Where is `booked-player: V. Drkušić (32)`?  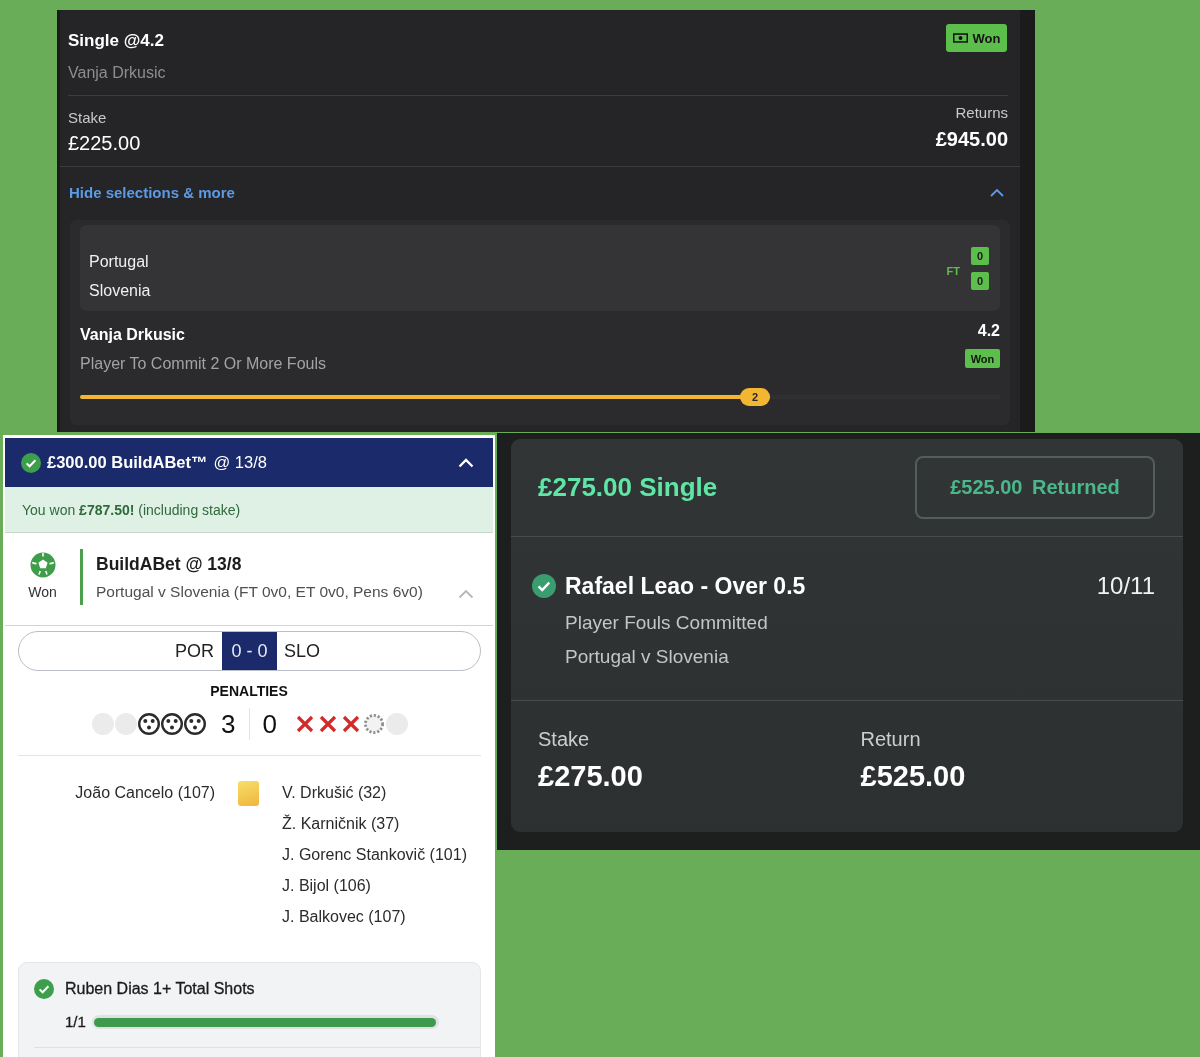 booked-player: V. Drkušić (32) is located at coordinates (334, 793).